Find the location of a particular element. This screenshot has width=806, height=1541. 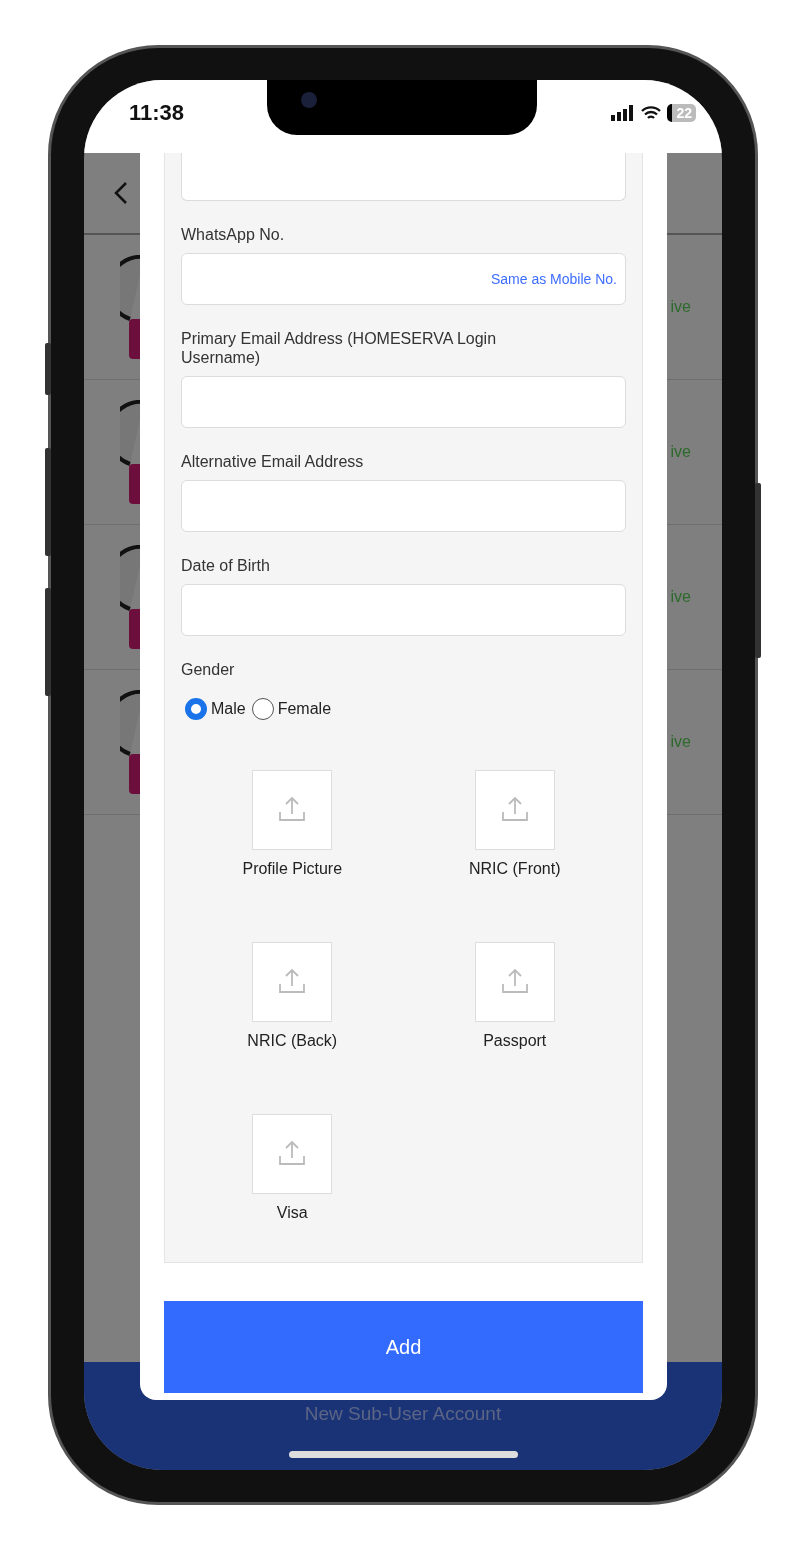

back-icon is located at coordinates (121, 193).